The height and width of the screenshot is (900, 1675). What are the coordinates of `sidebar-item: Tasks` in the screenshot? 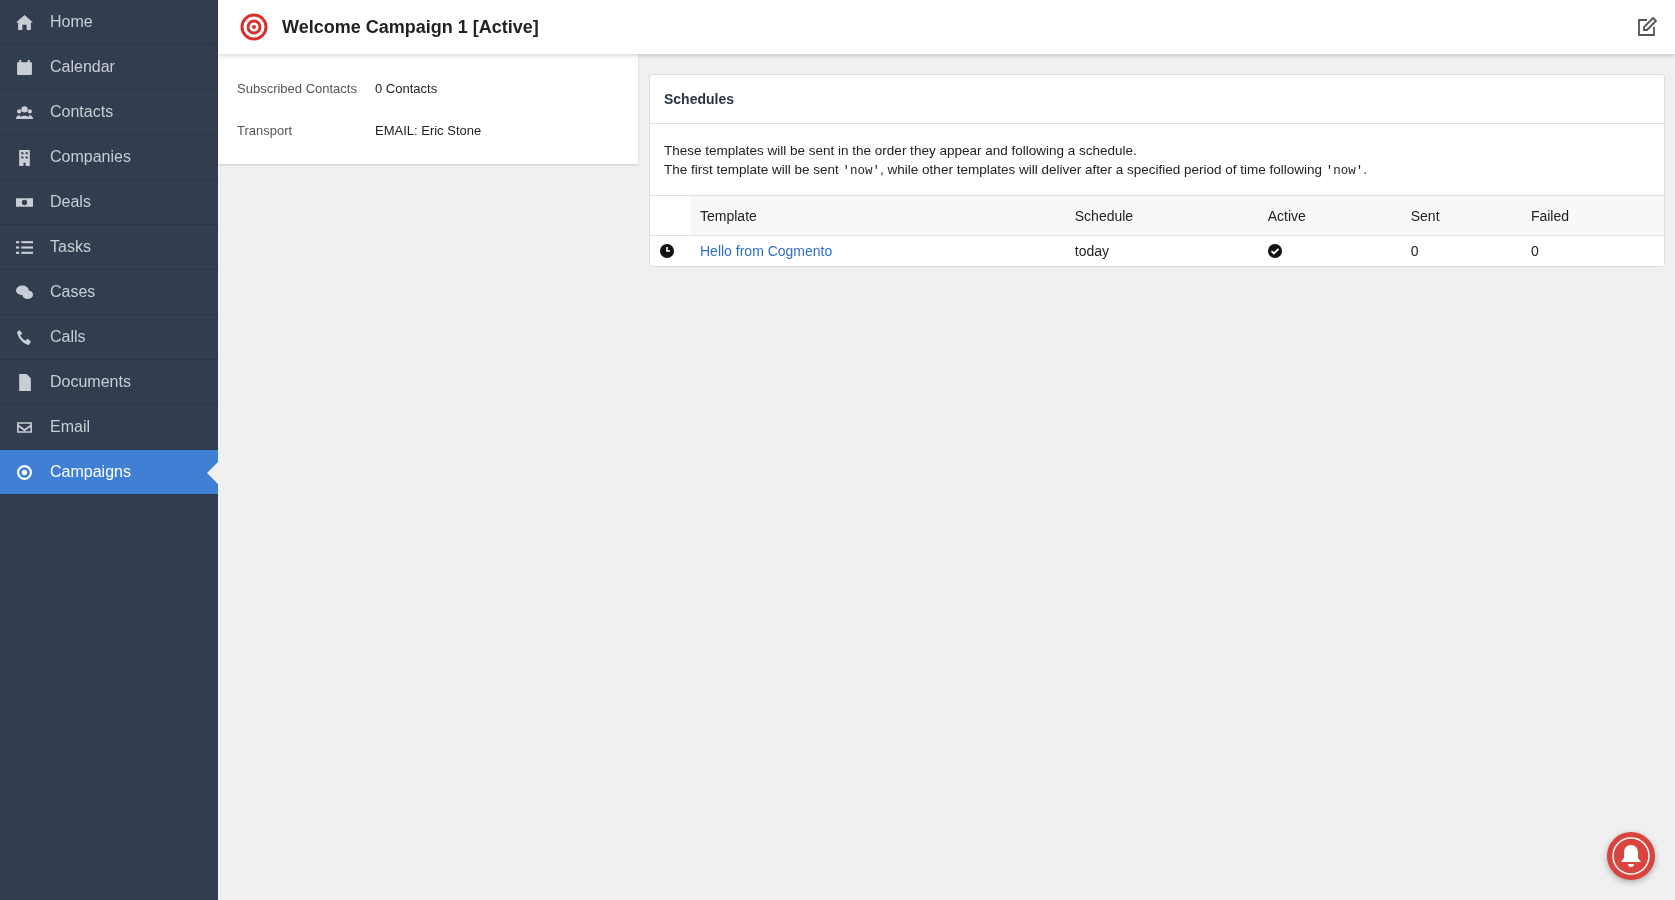 It's located at (109, 247).